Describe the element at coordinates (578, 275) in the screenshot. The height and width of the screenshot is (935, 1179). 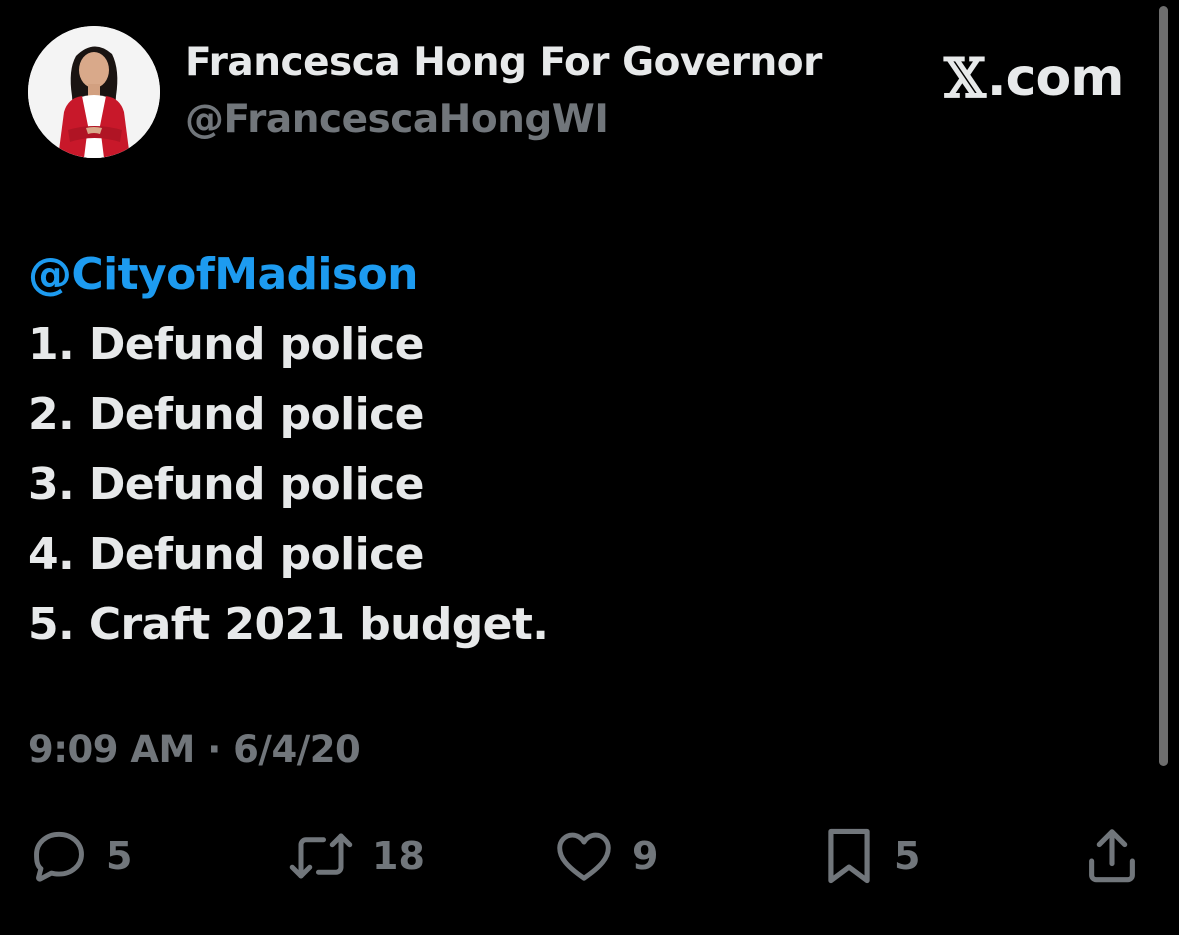
I see `mention-link: @CityofMadison` at that location.